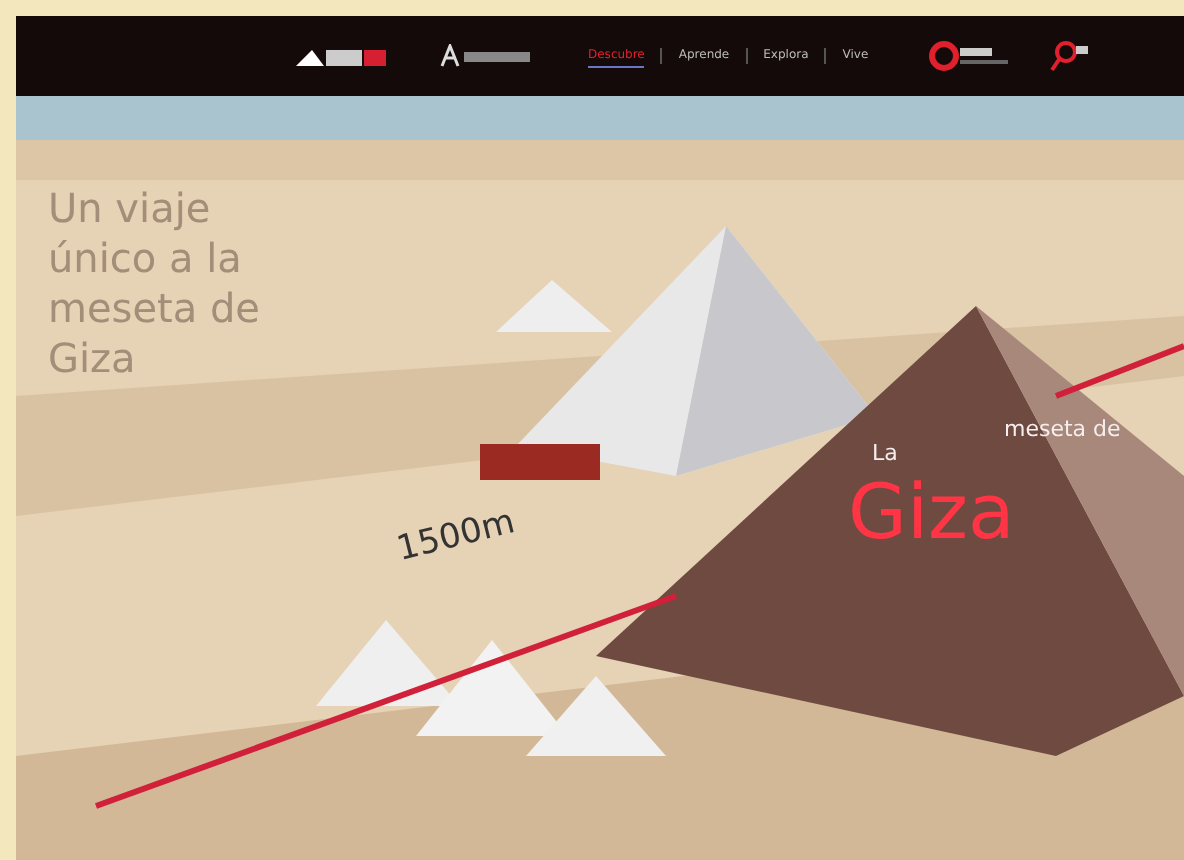 The height and width of the screenshot is (860, 1184). What do you see at coordinates (1062, 429) in the screenshot?
I see `map-label: meseta de` at bounding box center [1062, 429].